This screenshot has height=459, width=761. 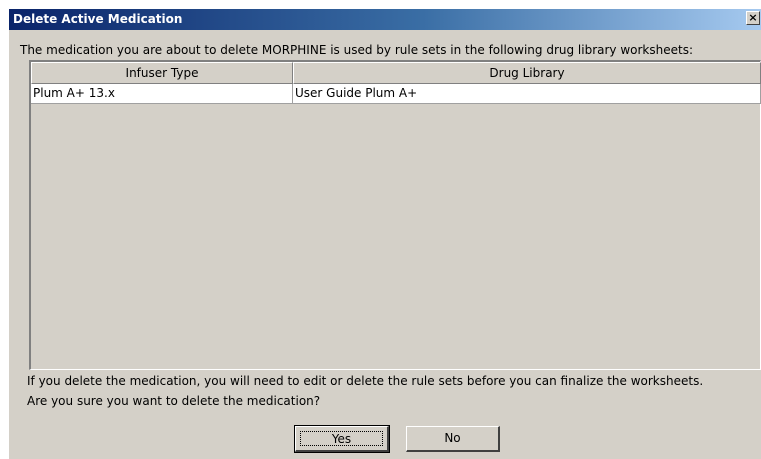 What do you see at coordinates (753, 18) in the screenshot?
I see `close-icon: ×` at bounding box center [753, 18].